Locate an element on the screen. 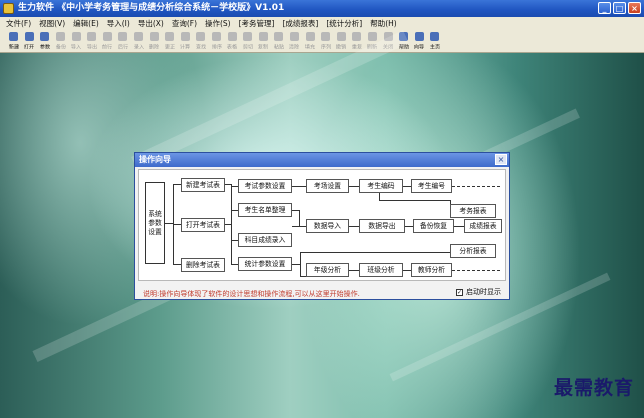  menu-item: 视图(V) is located at coordinates (52, 23).